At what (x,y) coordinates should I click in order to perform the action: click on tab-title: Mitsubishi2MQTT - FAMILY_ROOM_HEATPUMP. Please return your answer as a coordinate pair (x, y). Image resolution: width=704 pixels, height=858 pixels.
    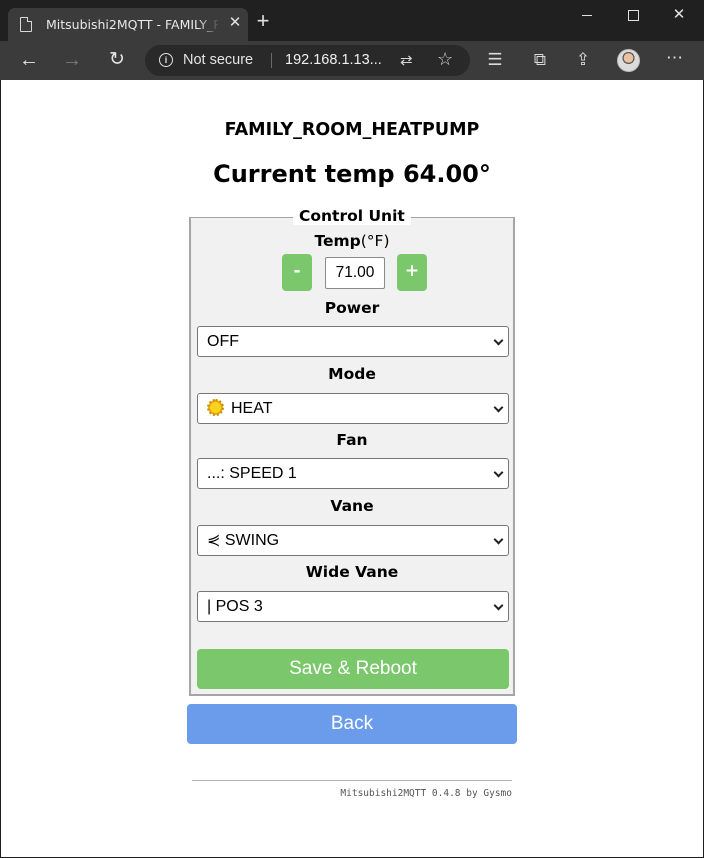
    Looking at the image, I should click on (132, 24).